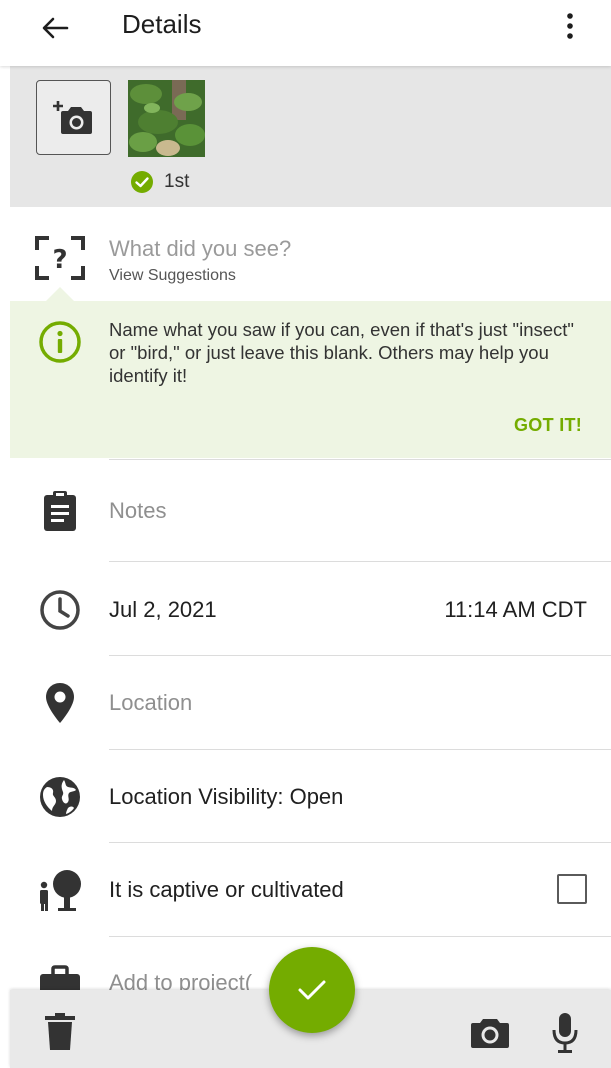 The width and height of the screenshot is (611, 1068). What do you see at coordinates (515, 610) in the screenshot?
I see `time-value: 11:14 AM CDT` at bounding box center [515, 610].